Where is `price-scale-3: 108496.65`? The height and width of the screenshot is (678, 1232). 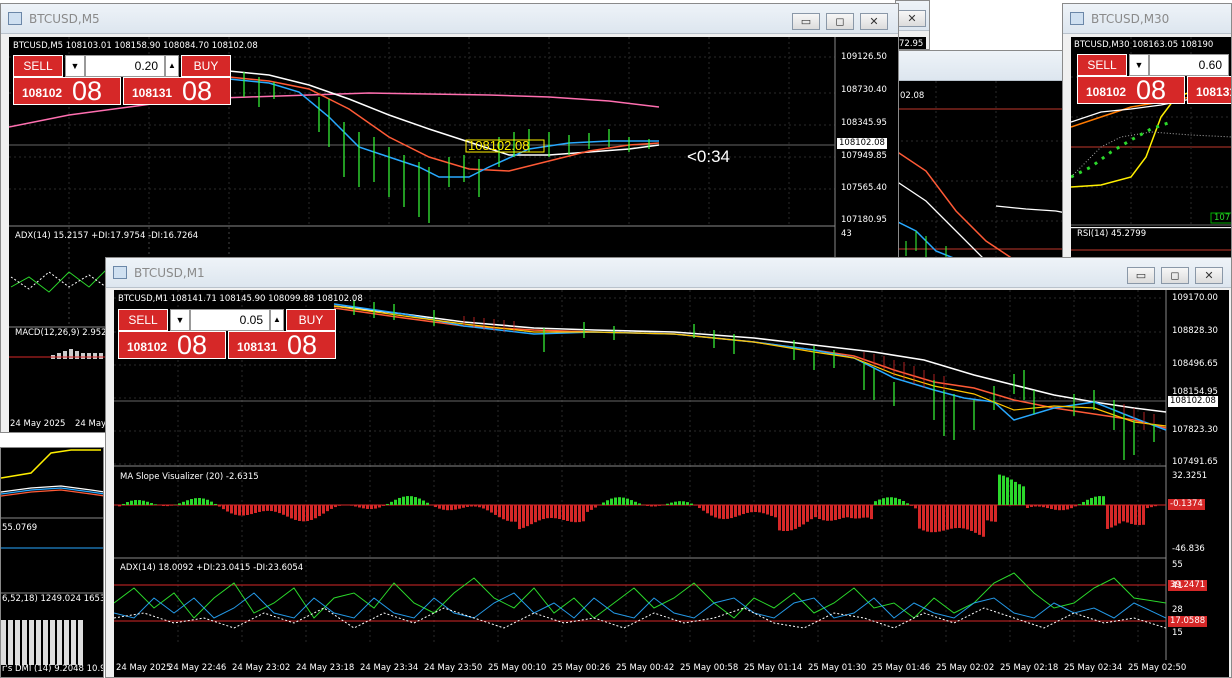
price-scale-3: 108496.65 is located at coordinates (1195, 364).